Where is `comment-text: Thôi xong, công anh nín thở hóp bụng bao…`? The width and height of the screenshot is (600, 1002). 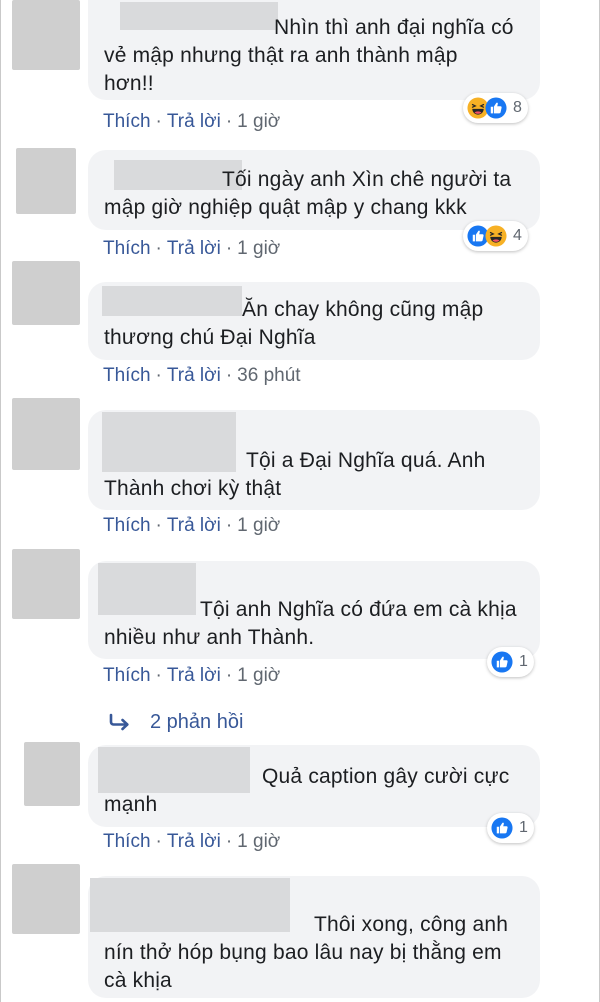
comment-text: Thôi xong, công anh nín thở hóp bụng bao… is located at coordinates (306, 952).